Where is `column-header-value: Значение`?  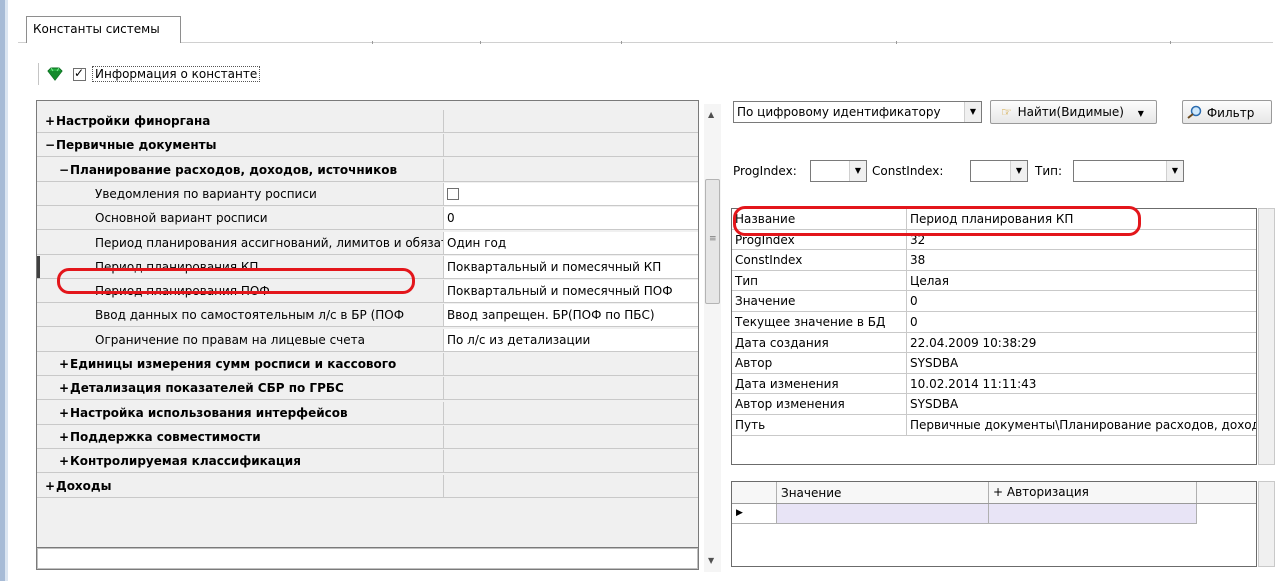
column-header-value: Значение is located at coordinates (883, 492).